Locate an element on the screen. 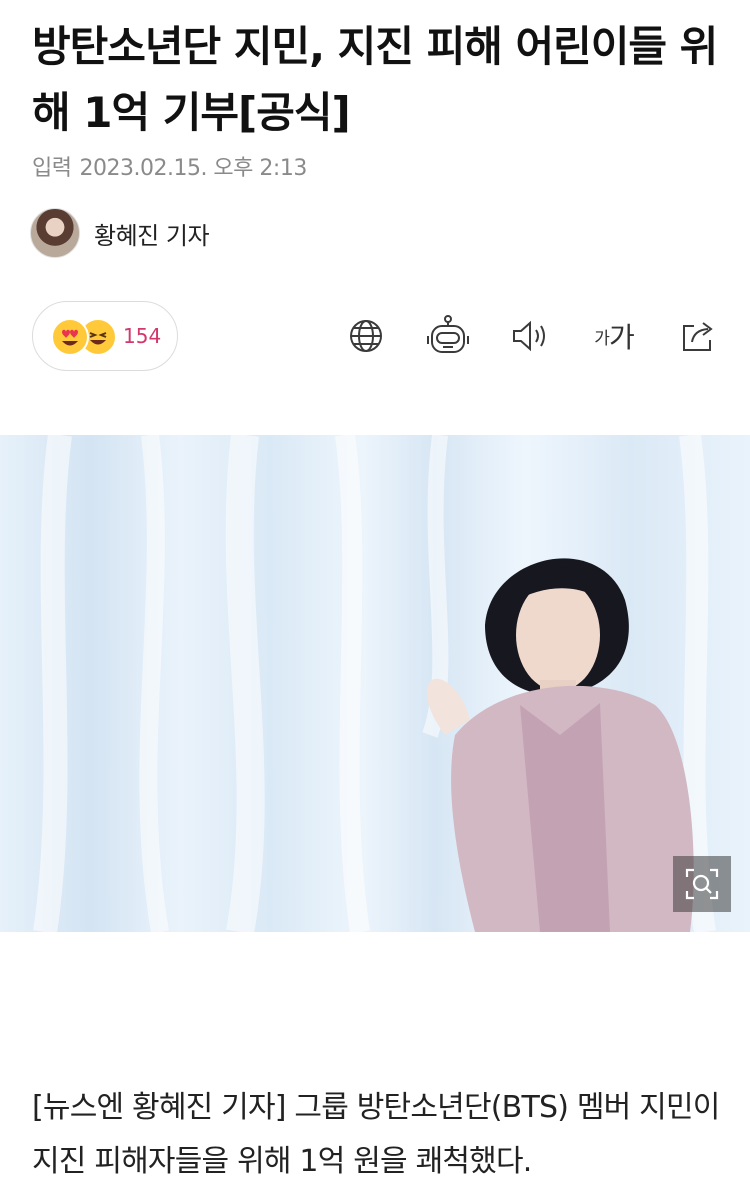 Image resolution: width=750 pixels, height=1200 pixels. author-name: 황혜진 기자 is located at coordinates (152, 233).